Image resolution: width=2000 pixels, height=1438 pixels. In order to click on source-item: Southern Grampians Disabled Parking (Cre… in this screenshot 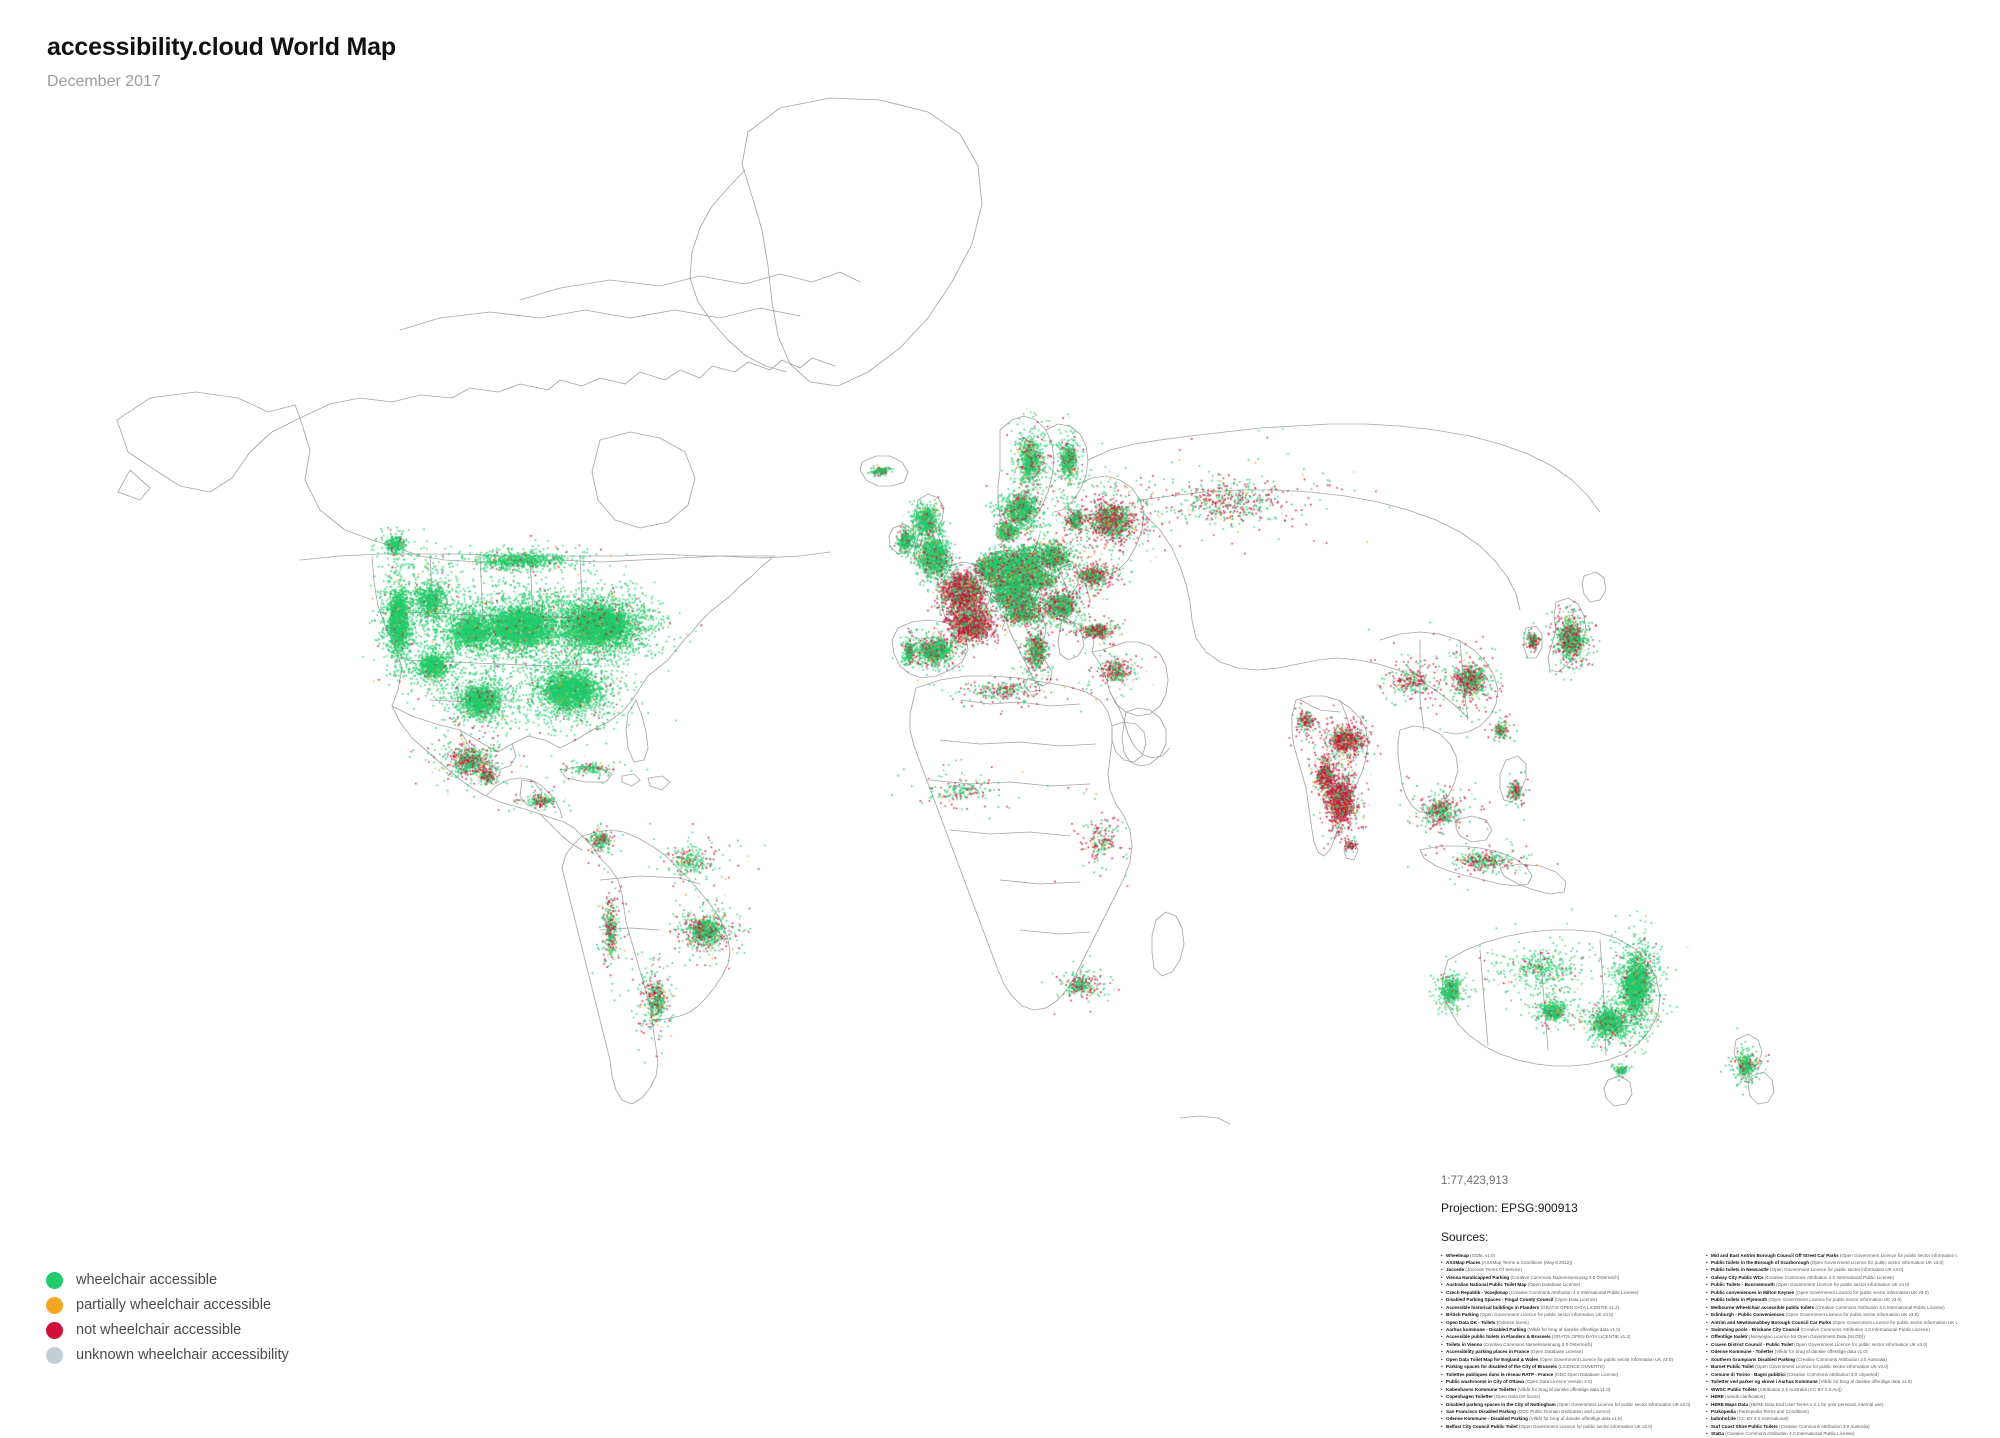, I will do `click(1831, 1359)`.